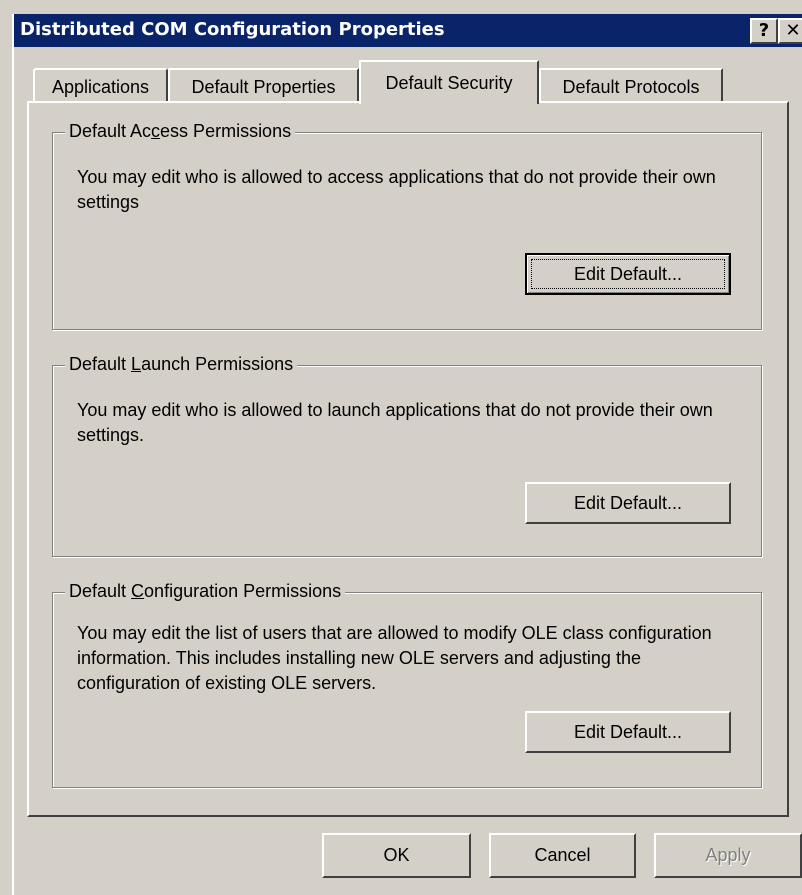 The width and height of the screenshot is (802, 895). I want to click on tab-default-security: Default Security, so click(449, 82).